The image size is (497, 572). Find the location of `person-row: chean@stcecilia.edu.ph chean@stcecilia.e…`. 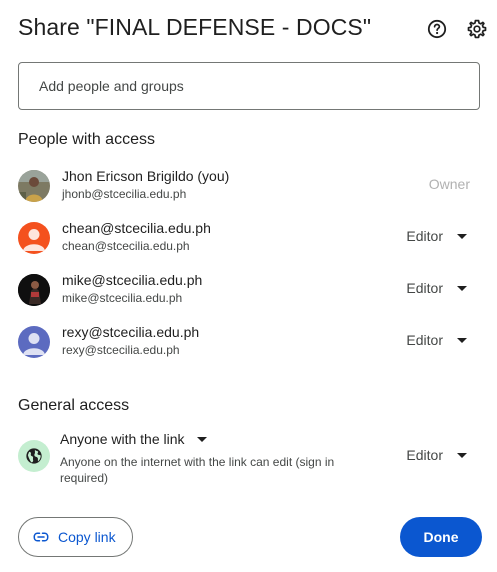

person-row: chean@stcecilia.edu.ph chean@stcecilia.e… is located at coordinates (248, 238).